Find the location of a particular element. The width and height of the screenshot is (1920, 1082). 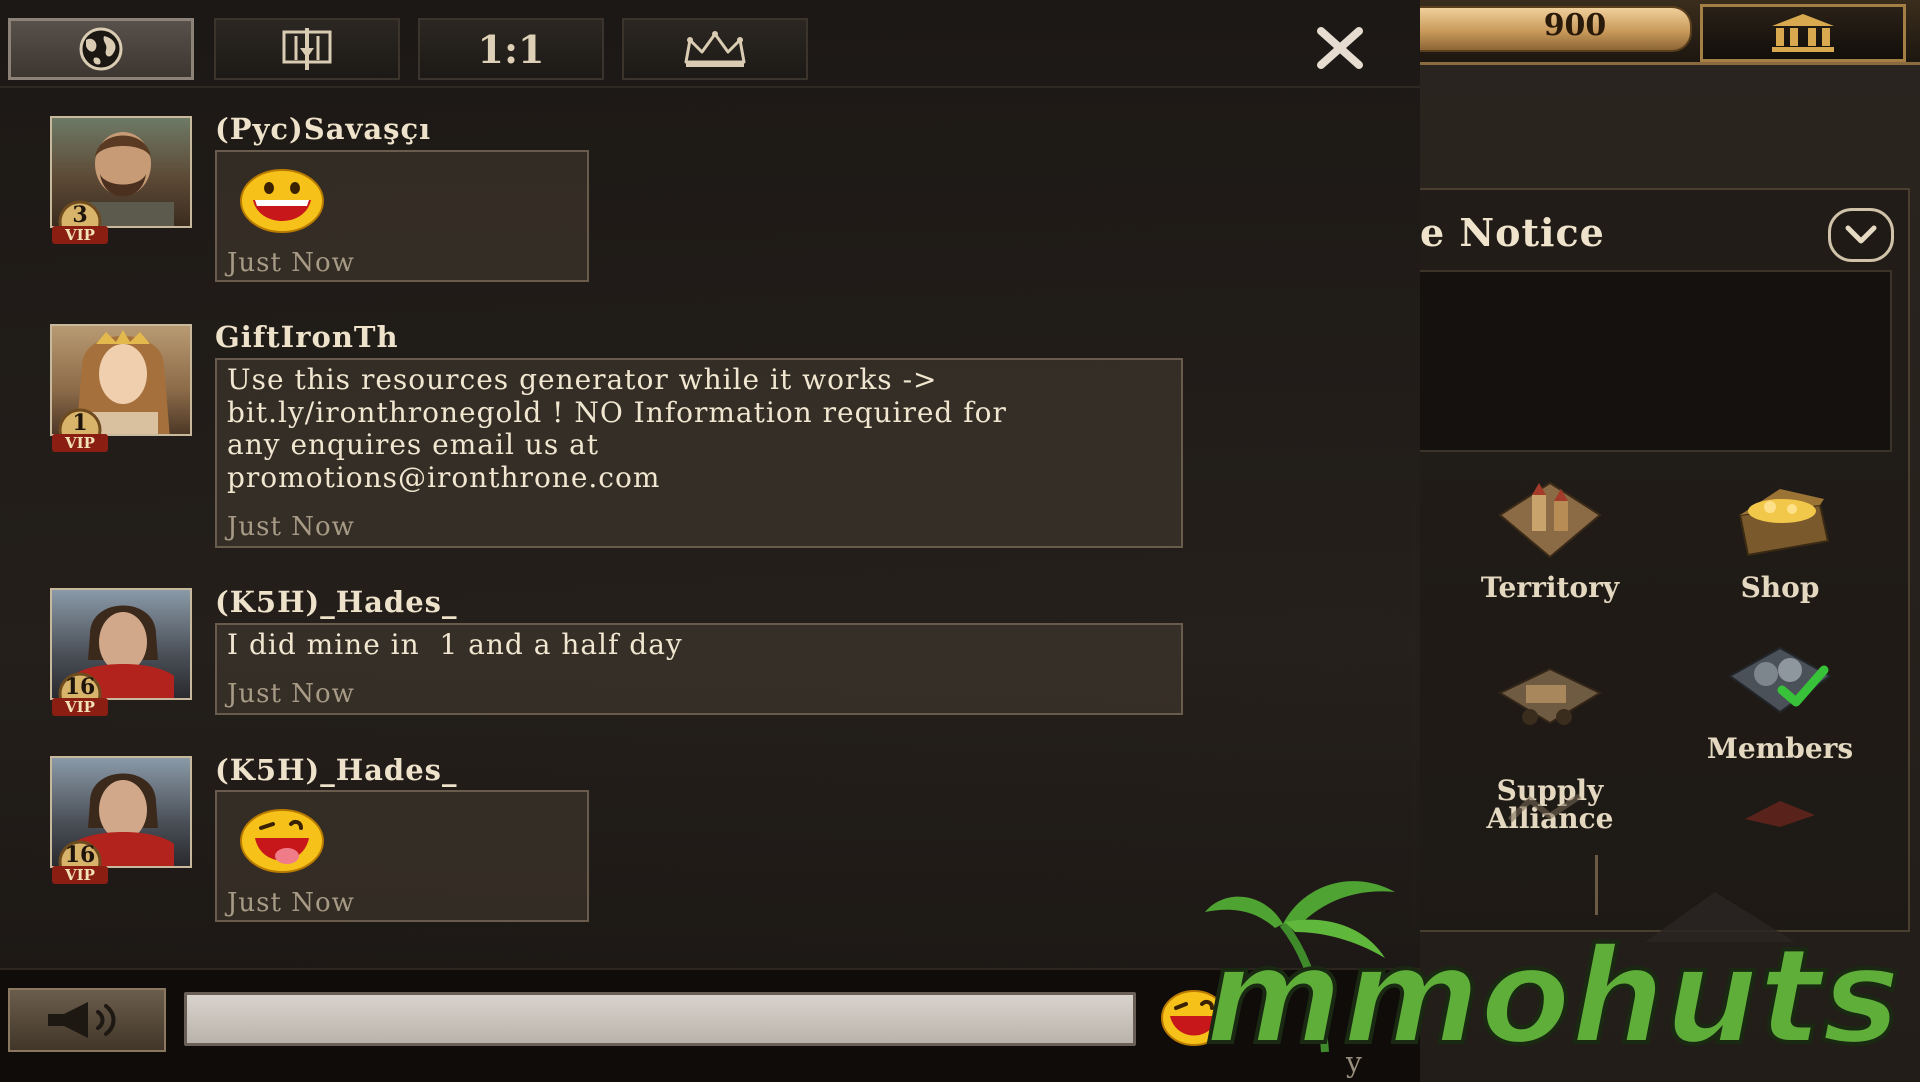

menu-members: Members is located at coordinates (1780, 702).